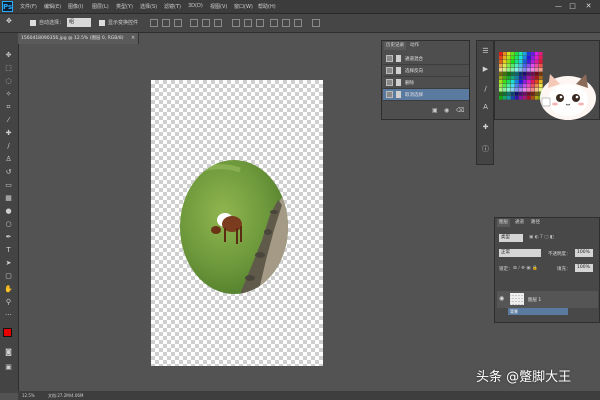 Image resolution: width=600 pixels, height=400 pixels. What do you see at coordinates (503, 223) in the screenshot?
I see `tab-layers: 图层` at bounding box center [503, 223].